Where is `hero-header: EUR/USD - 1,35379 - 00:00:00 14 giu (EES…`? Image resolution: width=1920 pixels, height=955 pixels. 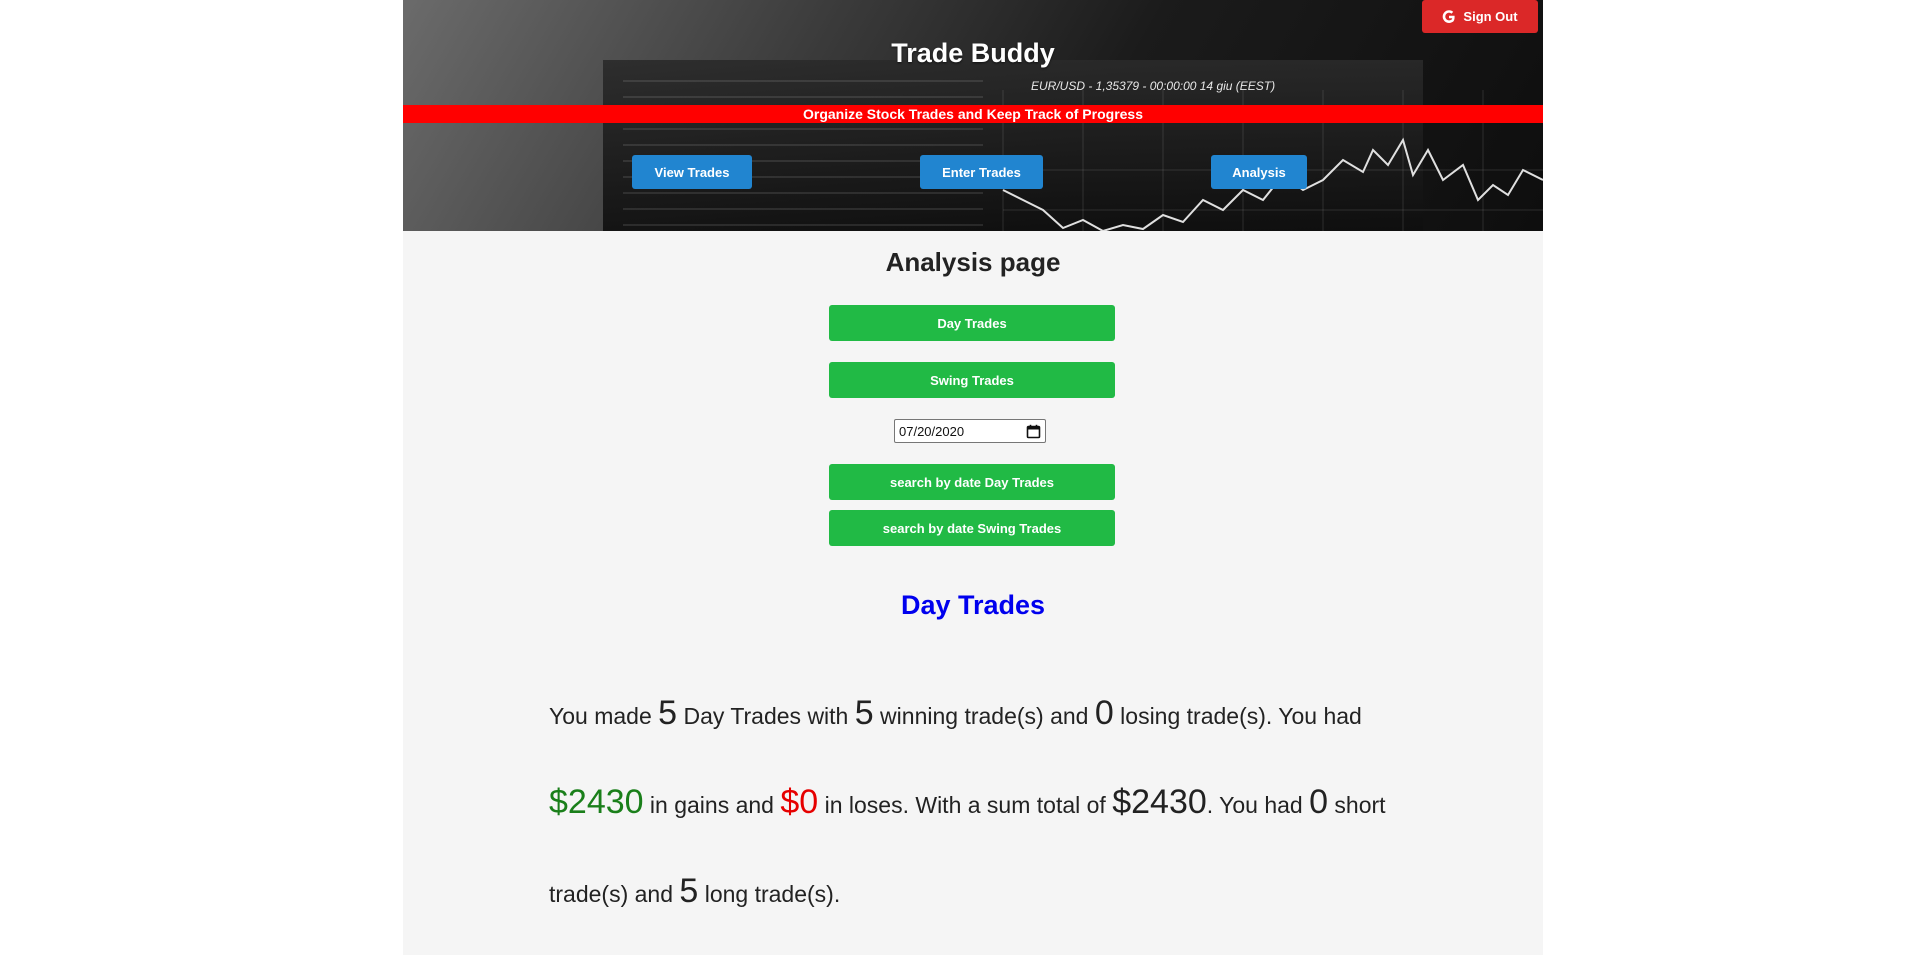
hero-header: EUR/USD - 1,35379 - 00:00:00 14 giu (EES… is located at coordinates (973, 115).